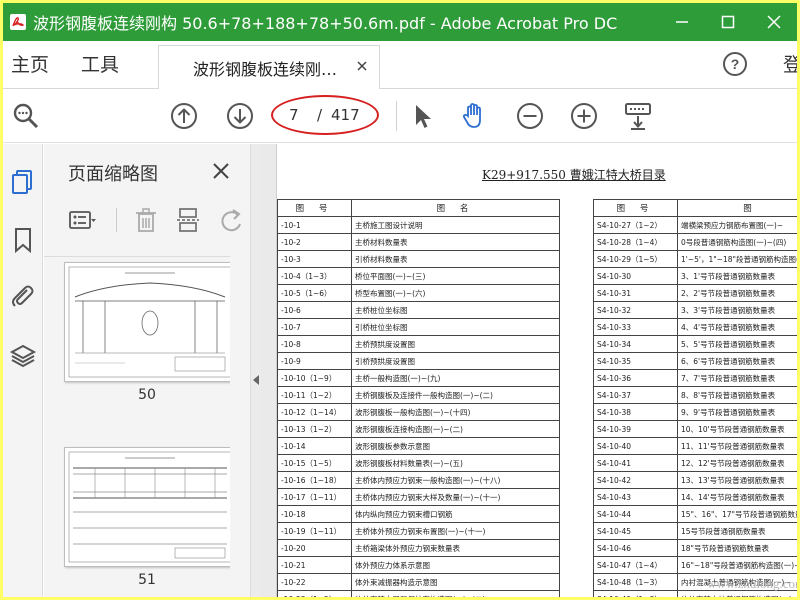 The height and width of the screenshot is (600, 800). What do you see at coordinates (584, 116) in the screenshot?
I see `zoom-in-icon` at bounding box center [584, 116].